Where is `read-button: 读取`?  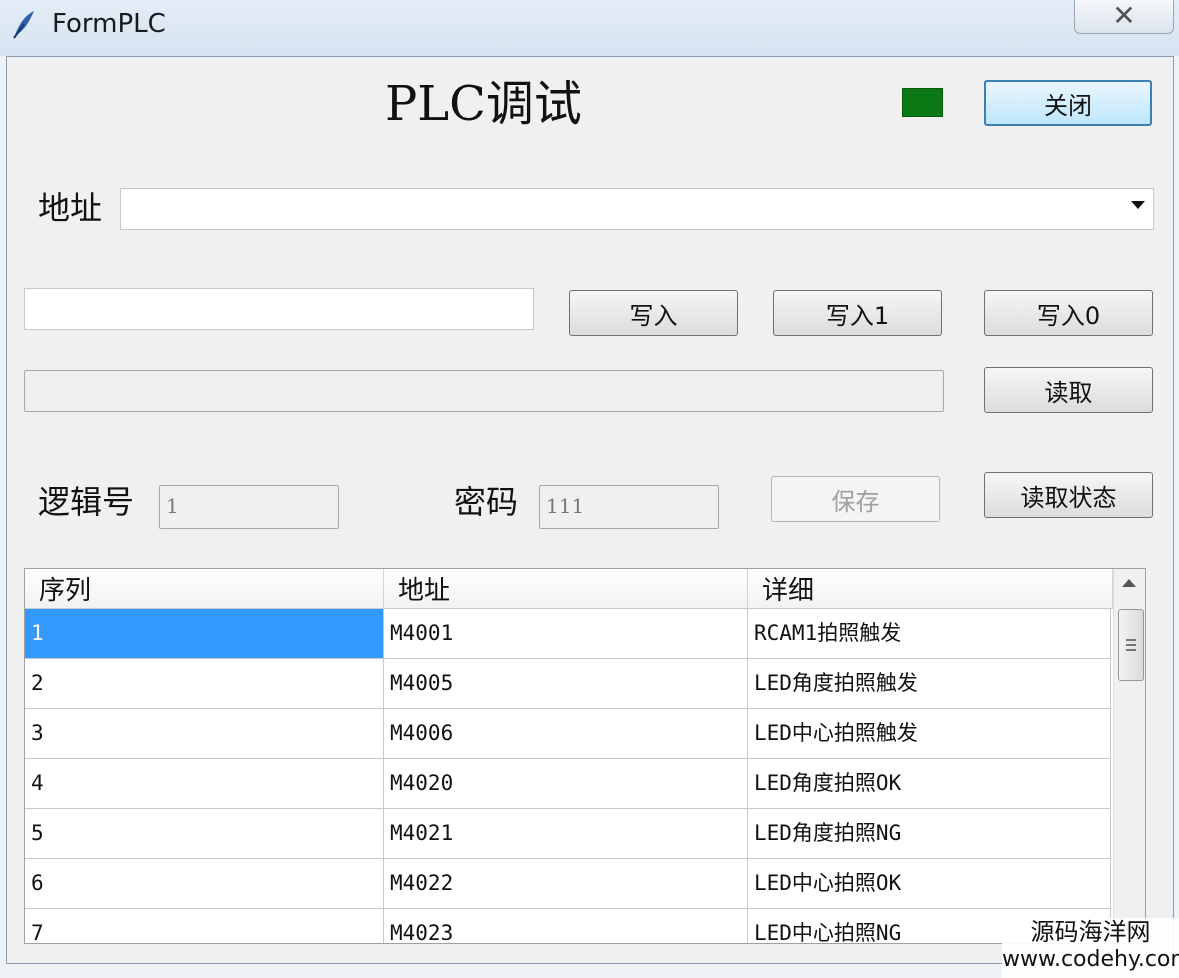
read-button: 读取 is located at coordinates (1068, 390).